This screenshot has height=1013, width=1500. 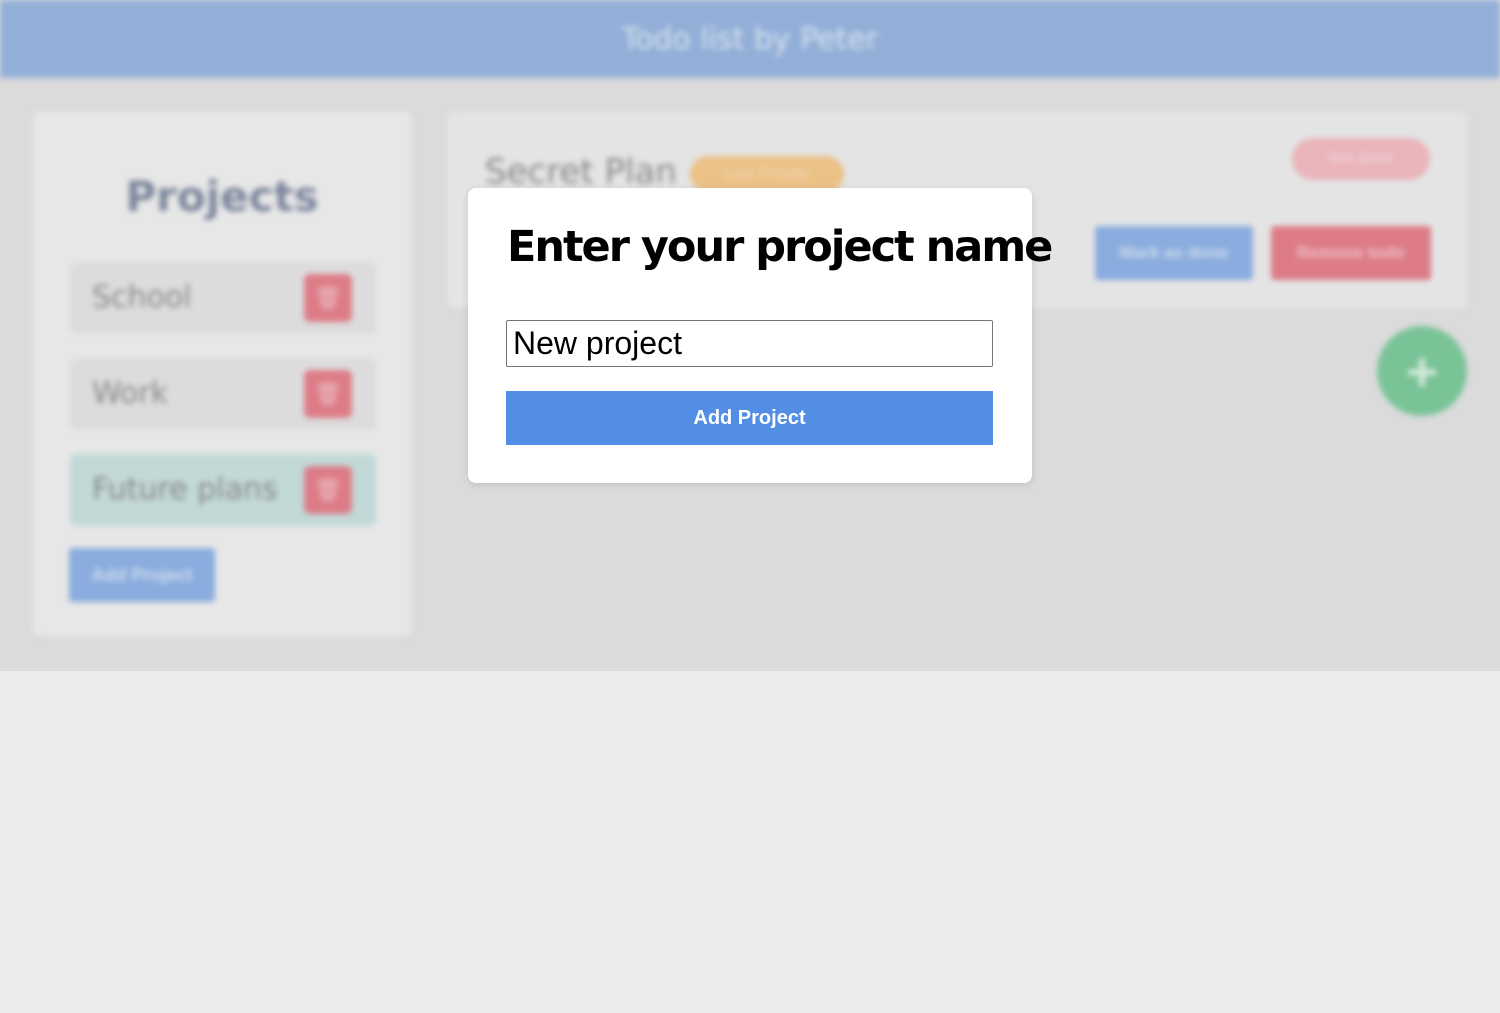 I want to click on add-project-button: Add Project, so click(x=749, y=418).